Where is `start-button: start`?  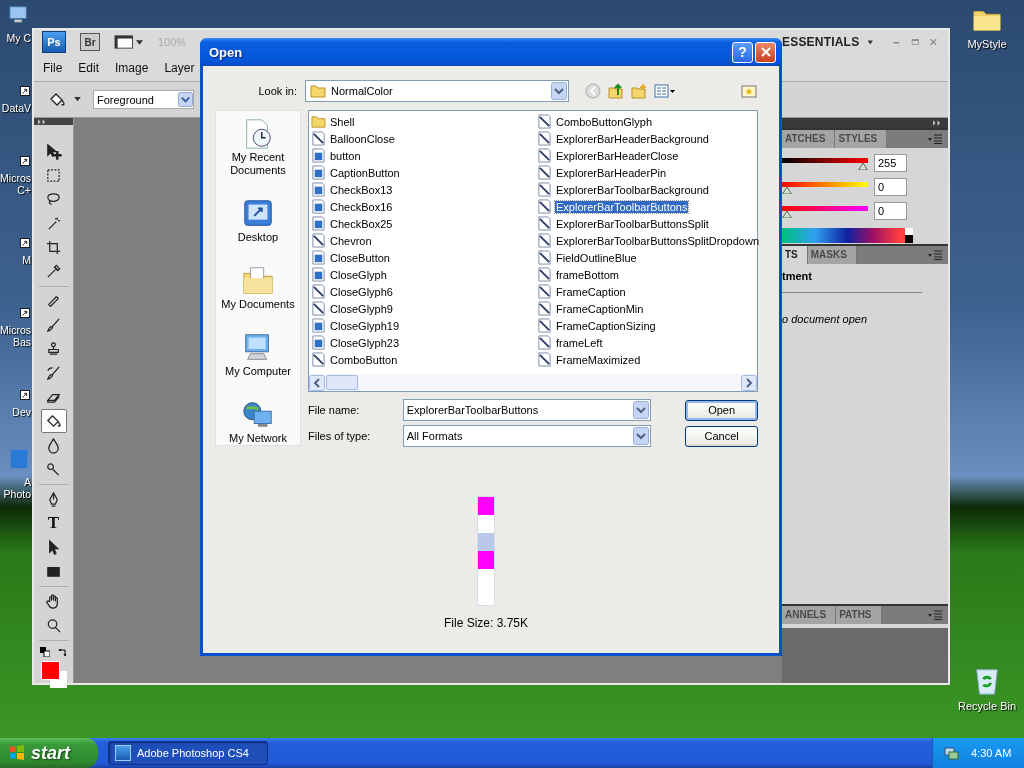 start-button: start is located at coordinates (49, 753).